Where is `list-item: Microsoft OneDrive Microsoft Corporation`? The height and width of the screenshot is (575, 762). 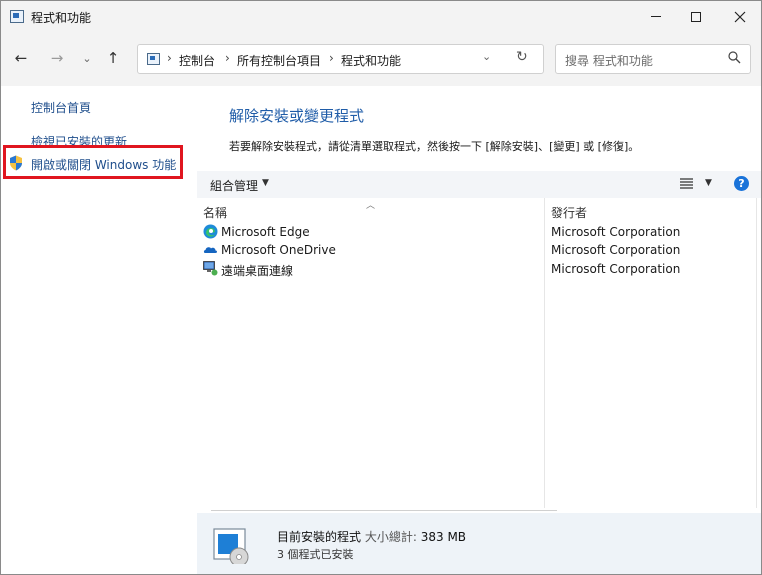
list-item: Microsoft OneDrive Microsoft Corporation is located at coordinates (479, 250).